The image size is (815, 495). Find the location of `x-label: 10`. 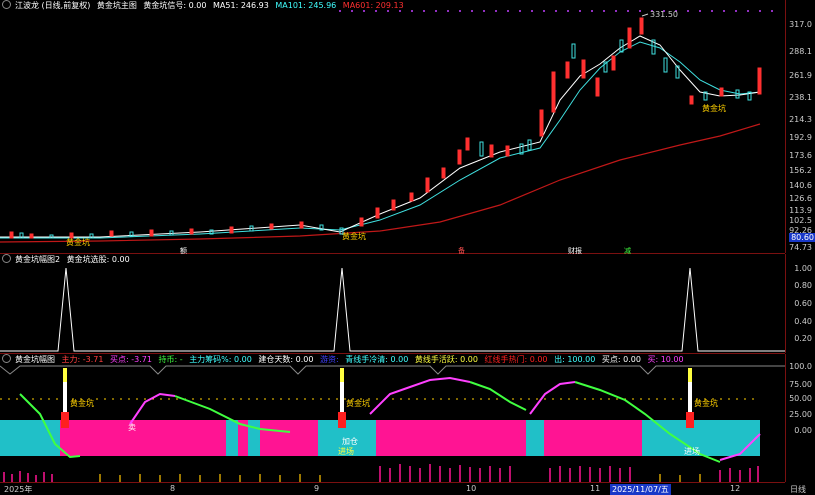

x-label: 10 is located at coordinates (471, 488).